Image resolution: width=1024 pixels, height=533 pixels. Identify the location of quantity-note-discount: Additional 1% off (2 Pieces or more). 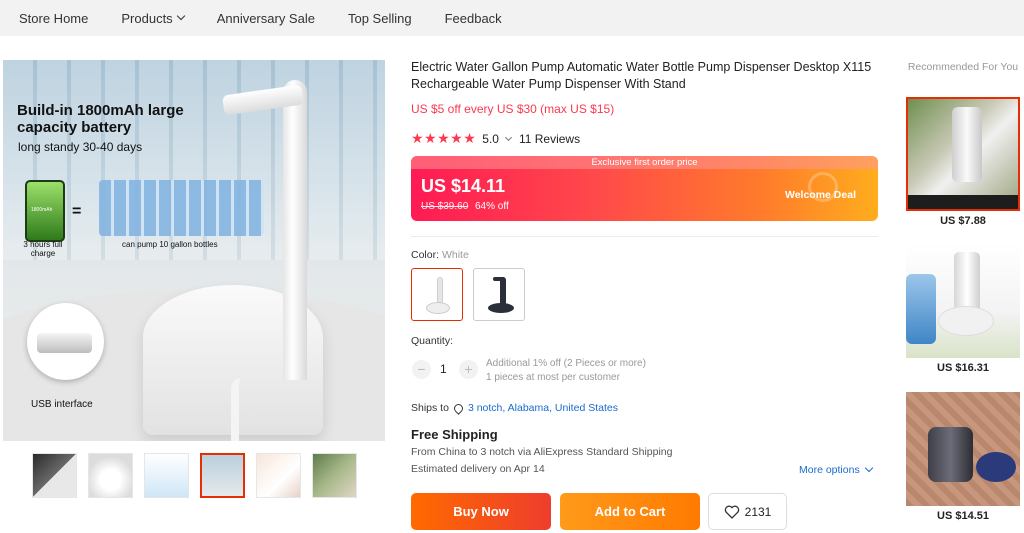
(566, 363).